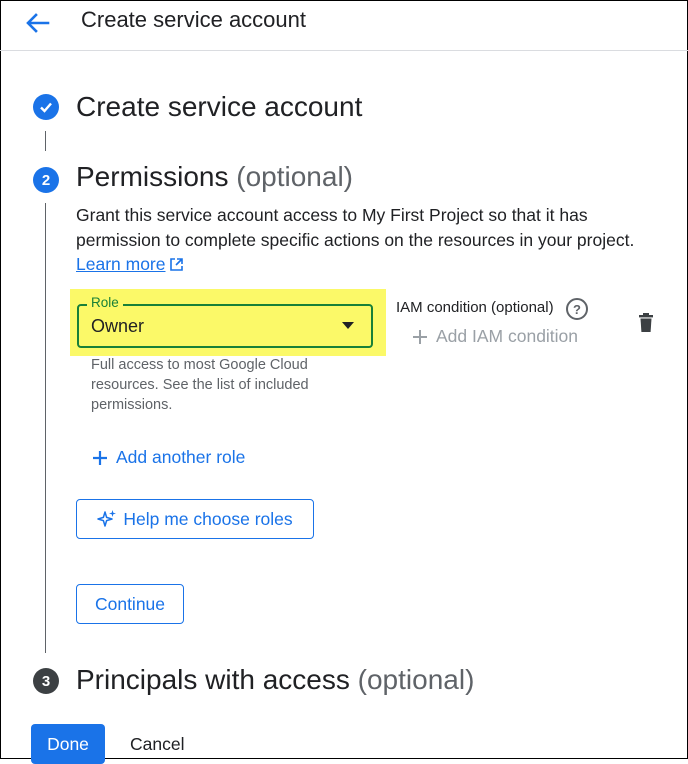 Image resolution: width=688 pixels, height=764 pixels. I want to click on iam-condition-label: IAM condition (optional), so click(475, 307).